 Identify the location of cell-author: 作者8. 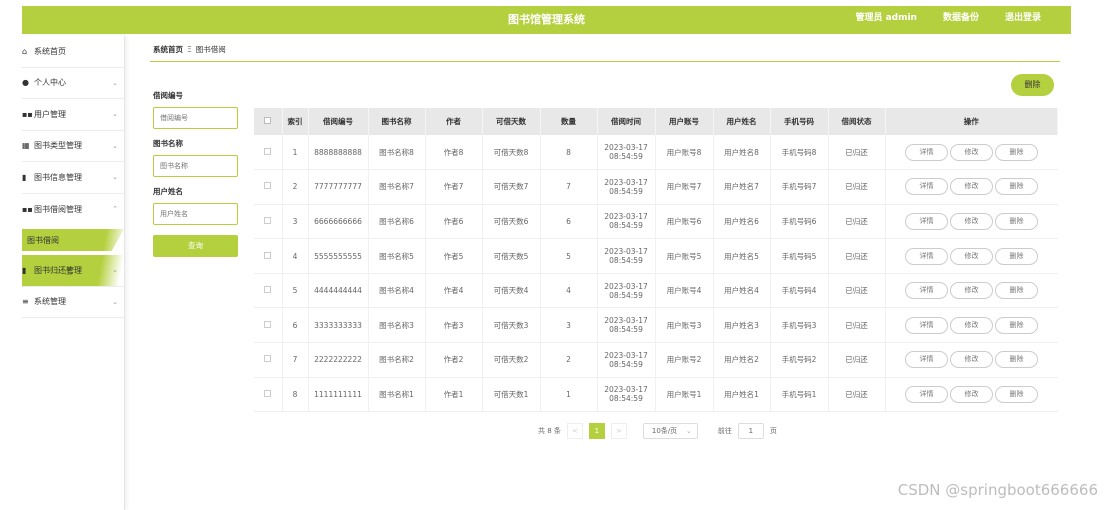
(454, 153).